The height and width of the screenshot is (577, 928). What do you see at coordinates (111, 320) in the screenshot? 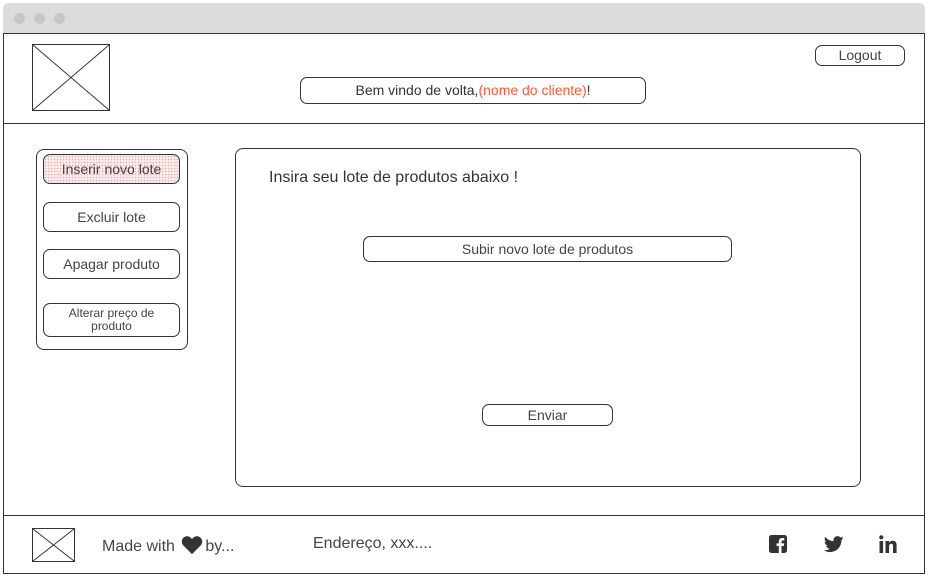
I see `sidebar-item-alterar-preco: Alterar preço de produto` at bounding box center [111, 320].